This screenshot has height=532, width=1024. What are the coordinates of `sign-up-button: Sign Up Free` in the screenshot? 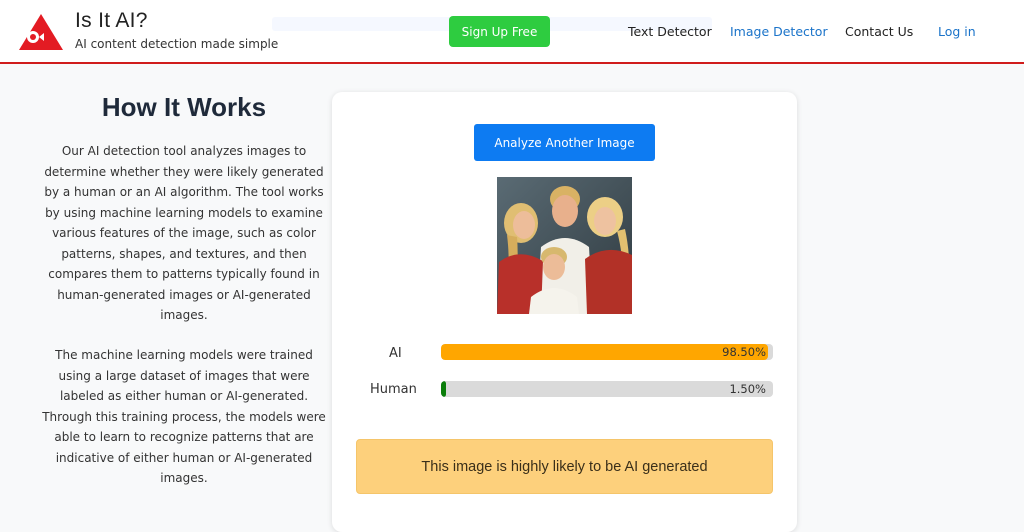 It's located at (499, 31).